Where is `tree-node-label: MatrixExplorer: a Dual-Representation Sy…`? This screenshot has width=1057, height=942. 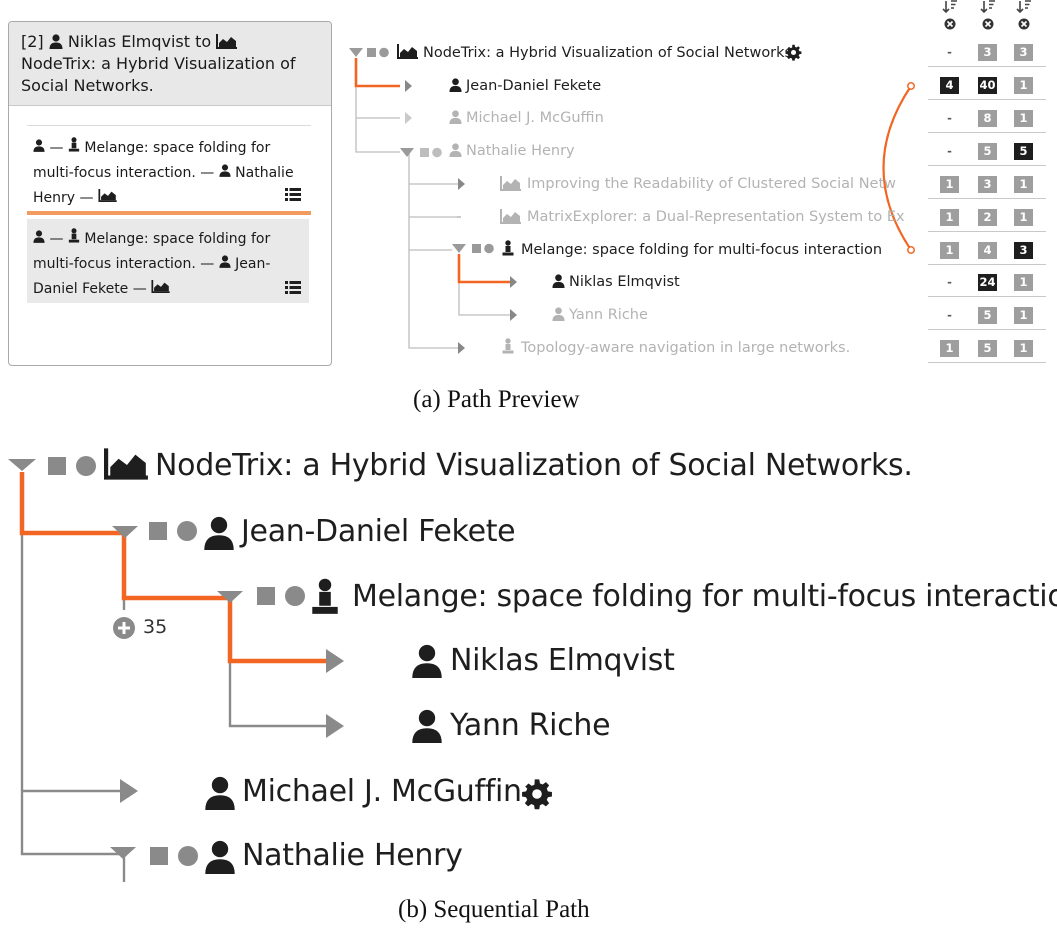 tree-node-label: MatrixExplorer: a Dual-Representation Sy… is located at coordinates (716, 217).